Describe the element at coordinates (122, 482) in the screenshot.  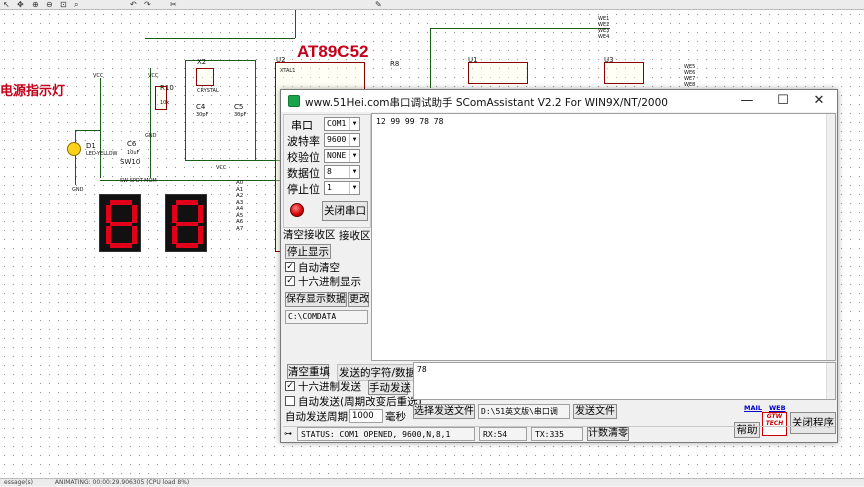
I see `animation-status: ANIMATING: 00:00:29.906305 (CPU load 8%)` at that location.